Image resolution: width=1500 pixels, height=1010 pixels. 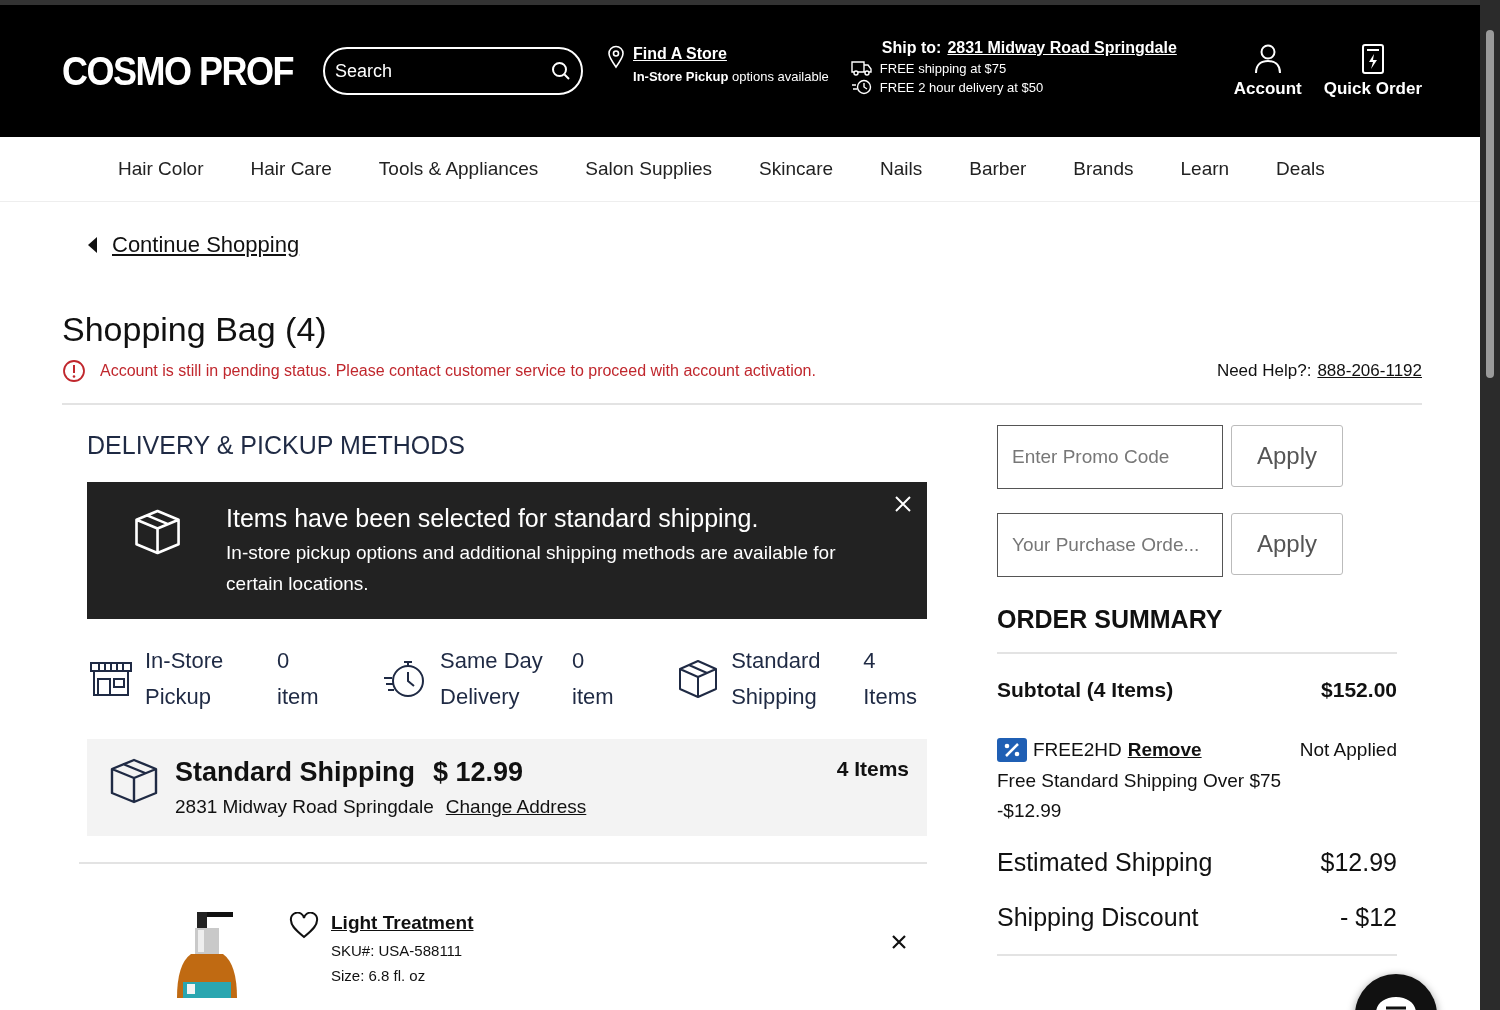 I want to click on nav-link: Tools & Appliances, so click(x=458, y=169).